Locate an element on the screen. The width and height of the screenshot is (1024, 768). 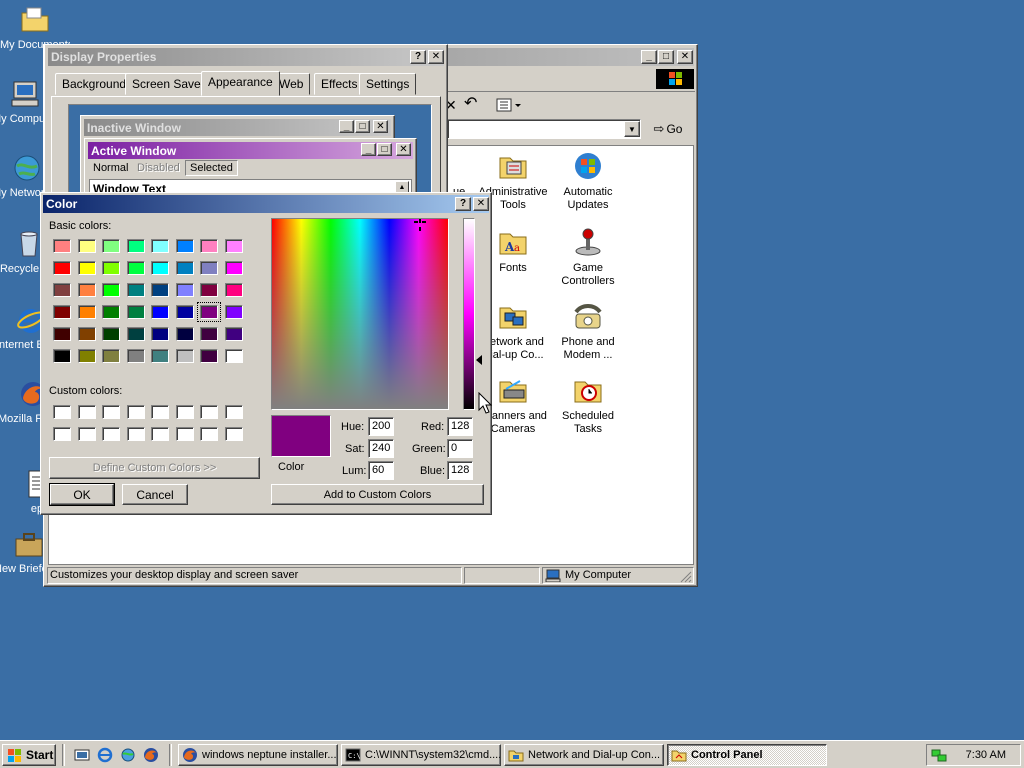
tab-screen-saver: Screen Saver is located at coordinates (168, 84).